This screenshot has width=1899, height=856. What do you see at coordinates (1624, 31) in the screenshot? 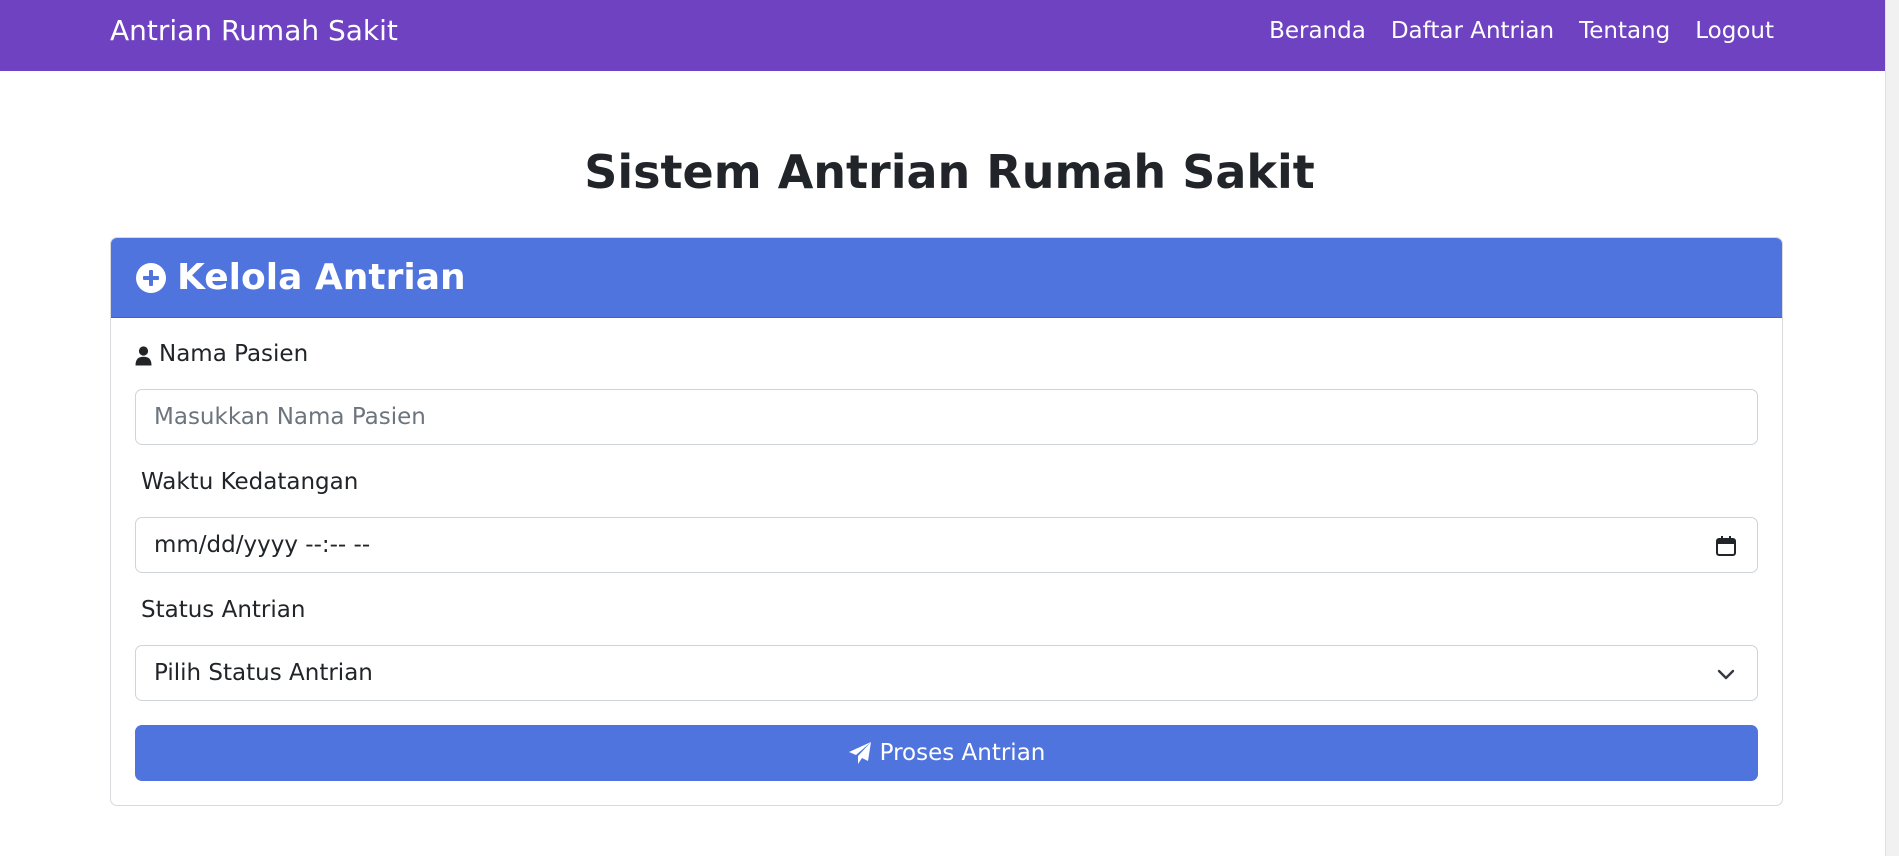
I see `nav-link-tentang: Tentang` at bounding box center [1624, 31].